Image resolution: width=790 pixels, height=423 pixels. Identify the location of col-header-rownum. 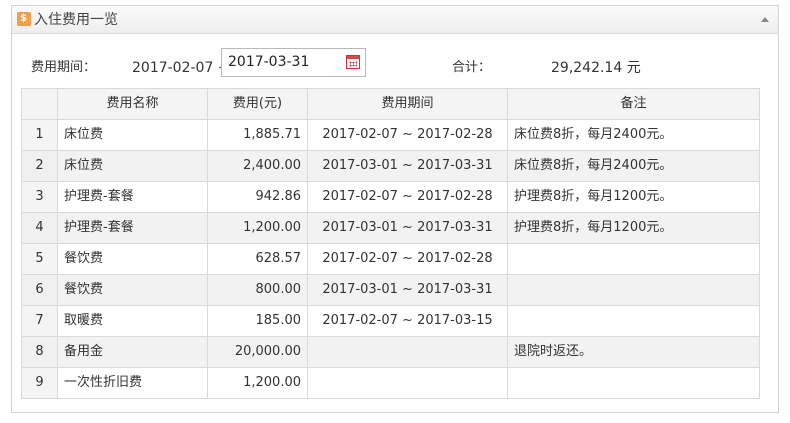
(39, 104).